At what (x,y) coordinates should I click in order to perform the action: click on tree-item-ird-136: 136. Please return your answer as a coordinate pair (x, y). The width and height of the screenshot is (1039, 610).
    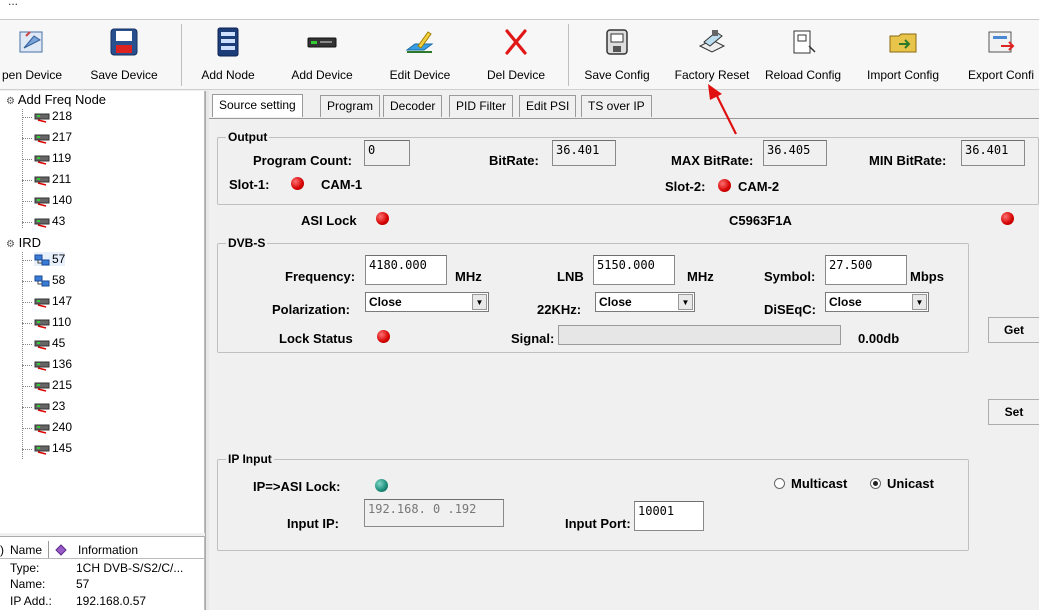
    Looking at the image, I should click on (53, 364).